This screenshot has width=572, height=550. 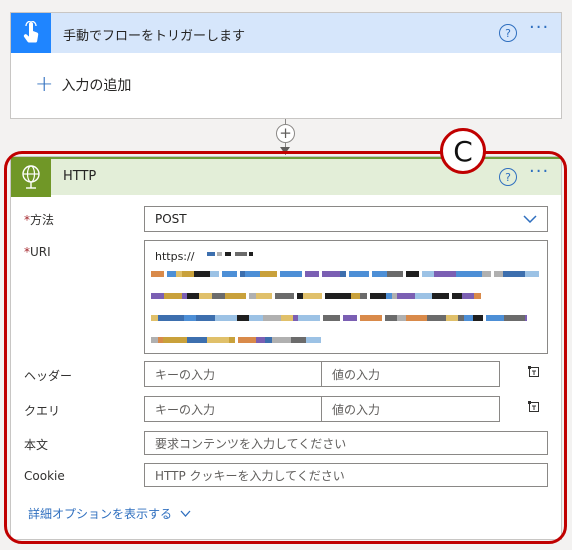 I want to click on add-input-label: 入力の追加, so click(x=96, y=86).